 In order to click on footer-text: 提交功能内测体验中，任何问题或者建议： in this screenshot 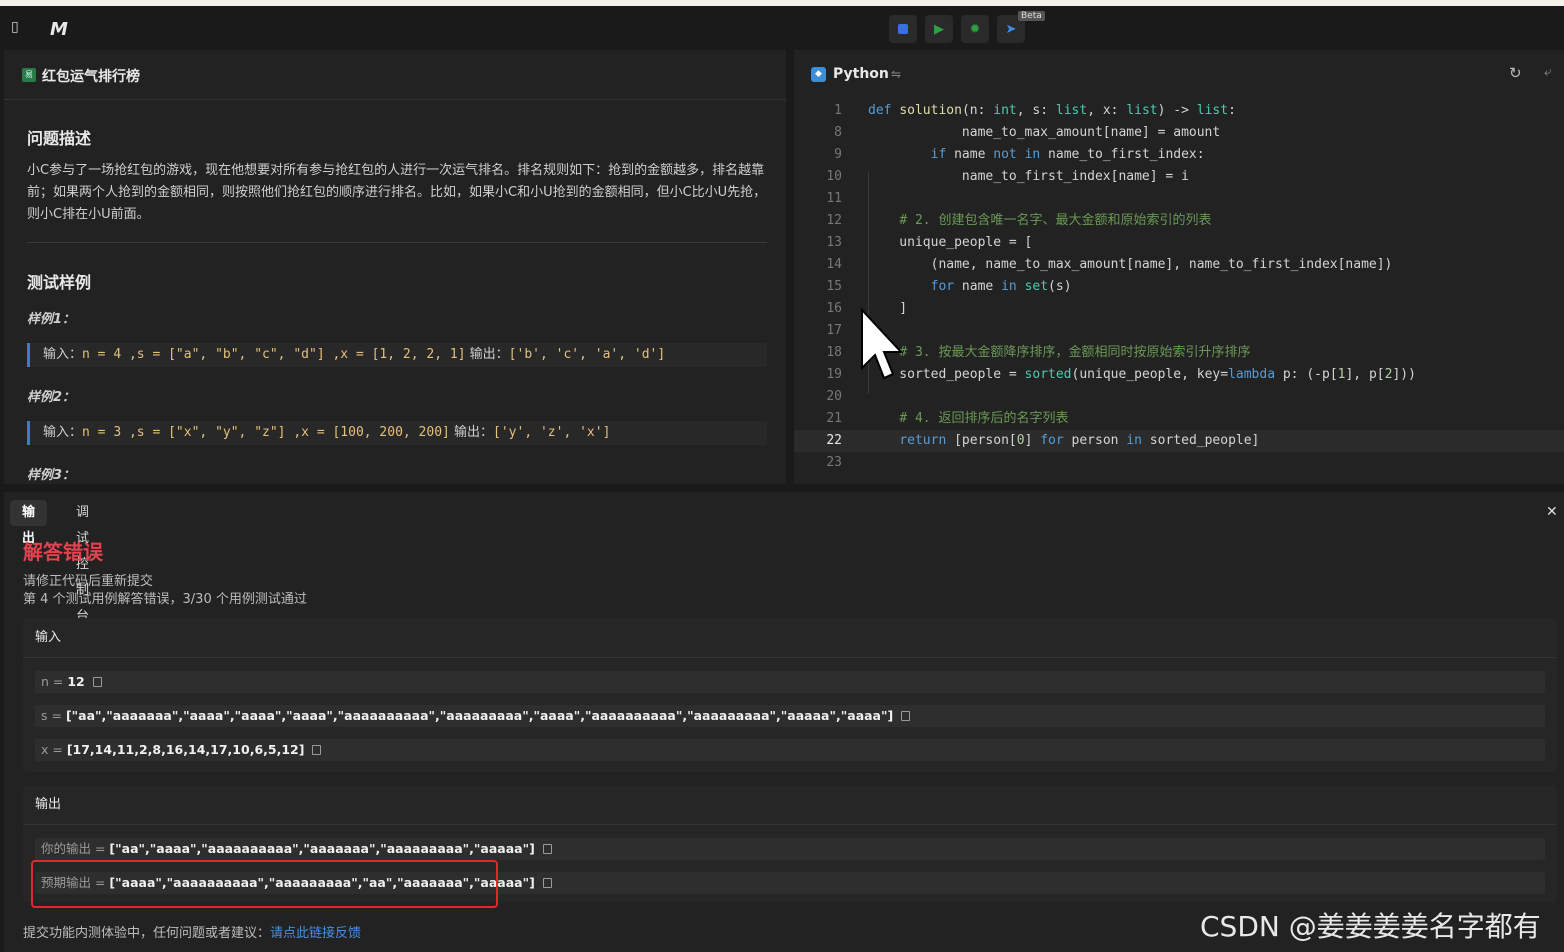, I will do `click(147, 933)`.